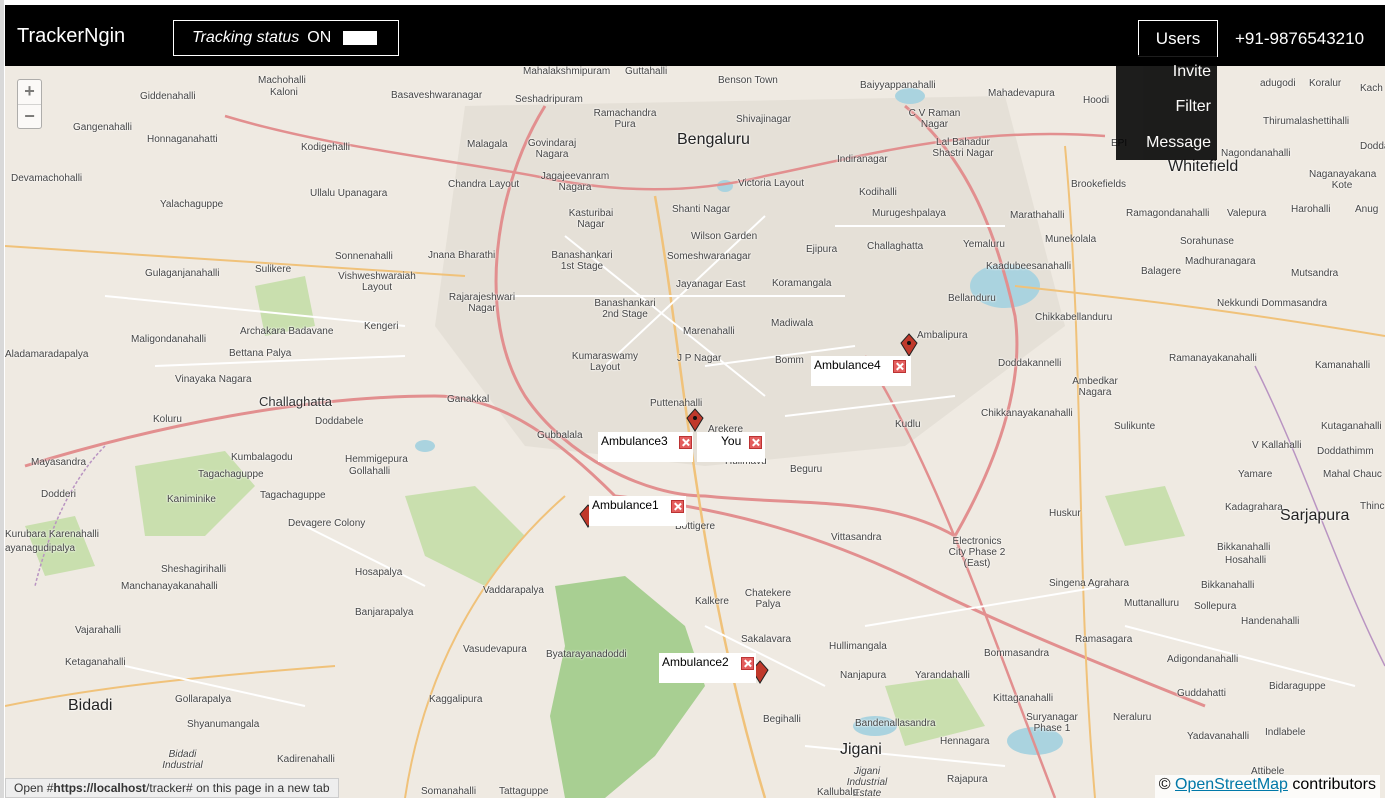 The width and height of the screenshot is (1390, 798). I want to click on place-label: Sarjapura, so click(1315, 515).